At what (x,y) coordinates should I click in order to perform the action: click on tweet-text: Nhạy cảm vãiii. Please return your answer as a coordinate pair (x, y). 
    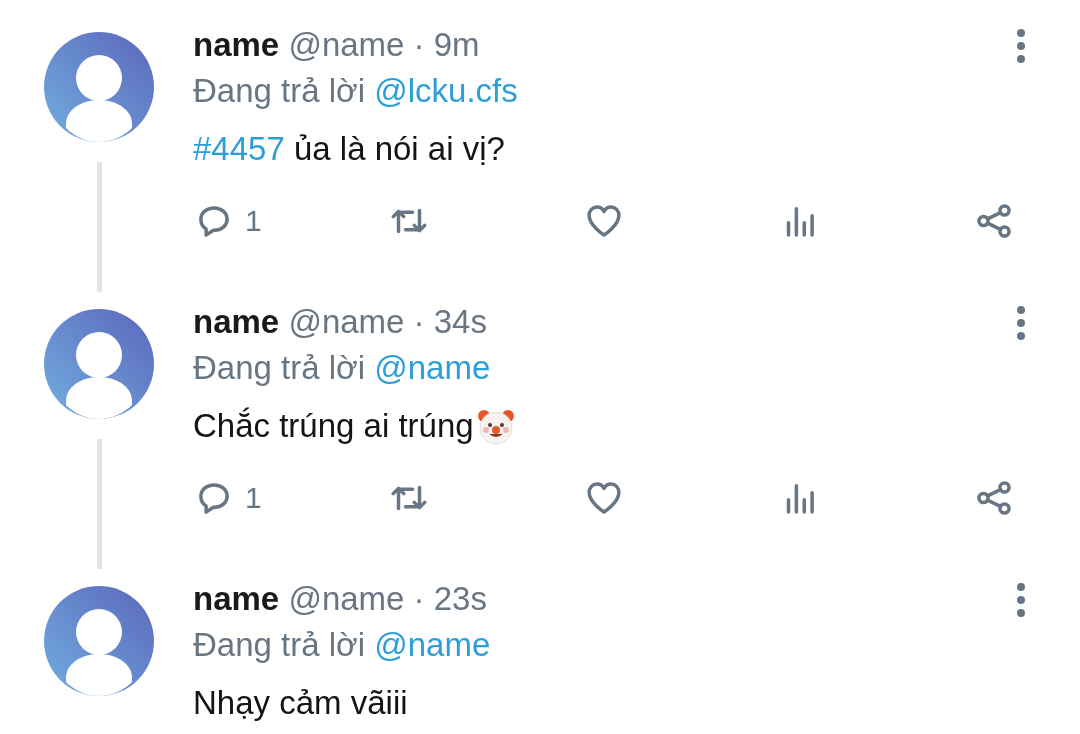
    Looking at the image, I should click on (300, 703).